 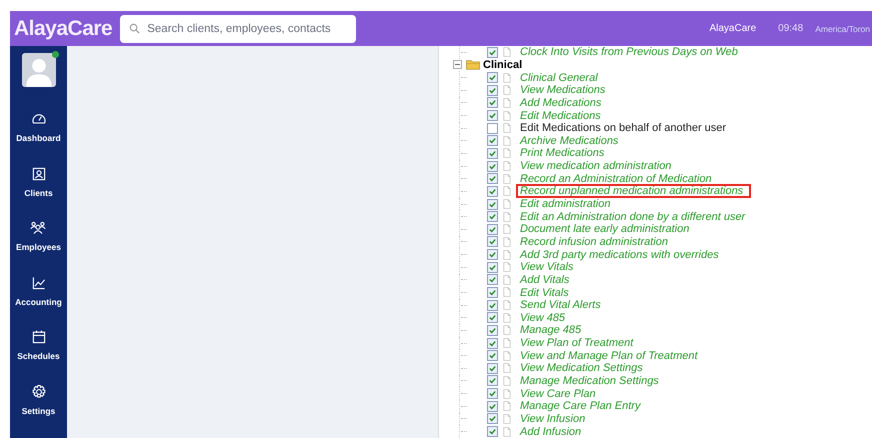 What do you see at coordinates (560, 305) in the screenshot?
I see `permission-label: Send Vital Alerts` at bounding box center [560, 305].